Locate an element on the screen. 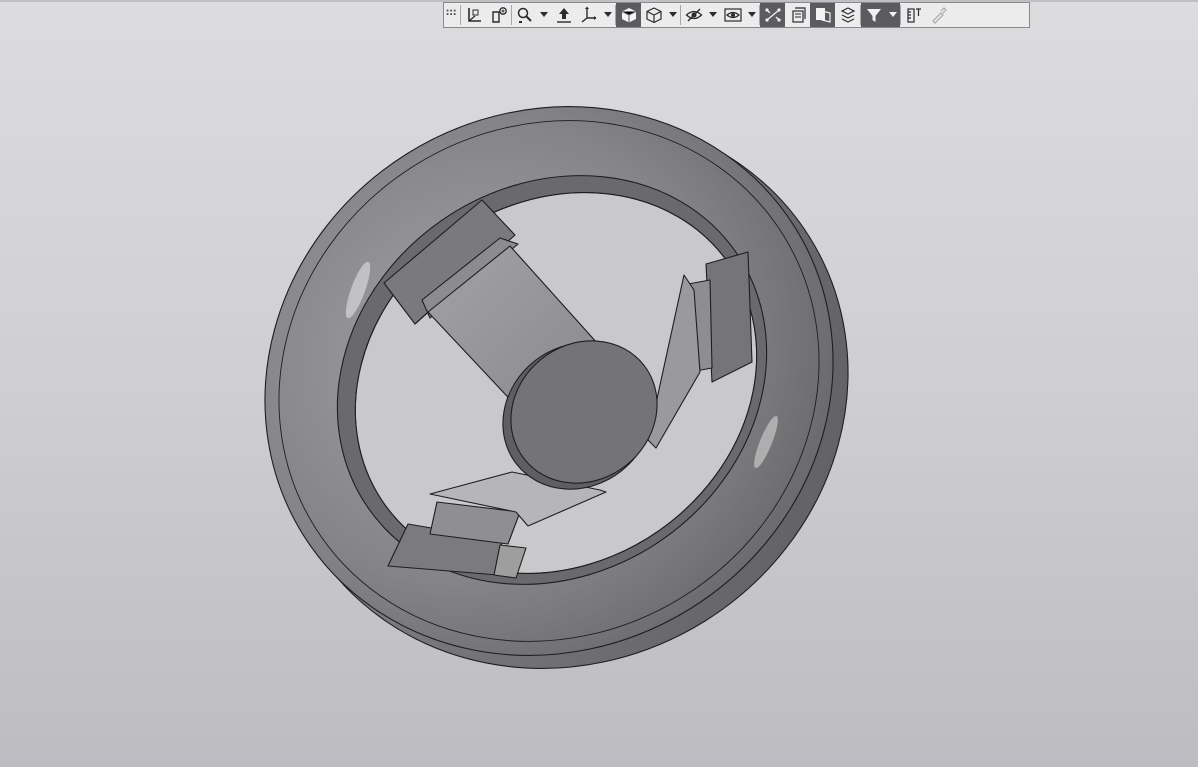 This screenshot has height=767, width=1198. zoom-icon is located at coordinates (524, 15).